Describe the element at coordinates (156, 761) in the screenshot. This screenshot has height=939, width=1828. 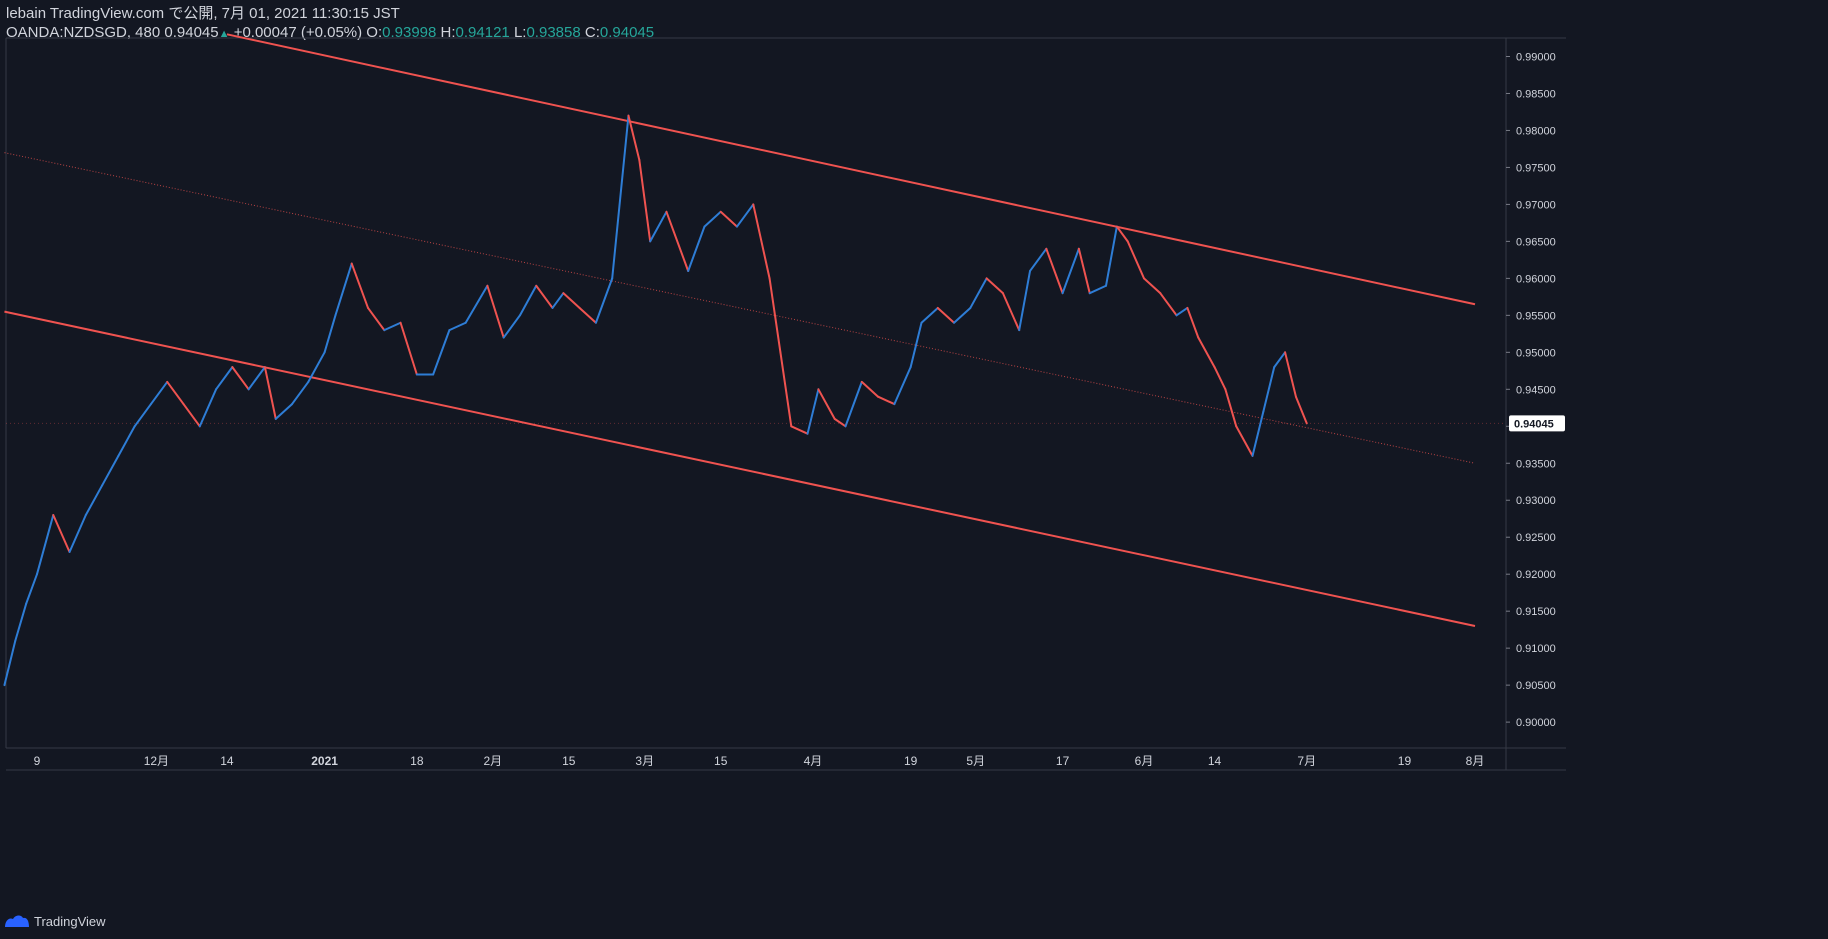
I see `time-tick-label: 12月` at that location.